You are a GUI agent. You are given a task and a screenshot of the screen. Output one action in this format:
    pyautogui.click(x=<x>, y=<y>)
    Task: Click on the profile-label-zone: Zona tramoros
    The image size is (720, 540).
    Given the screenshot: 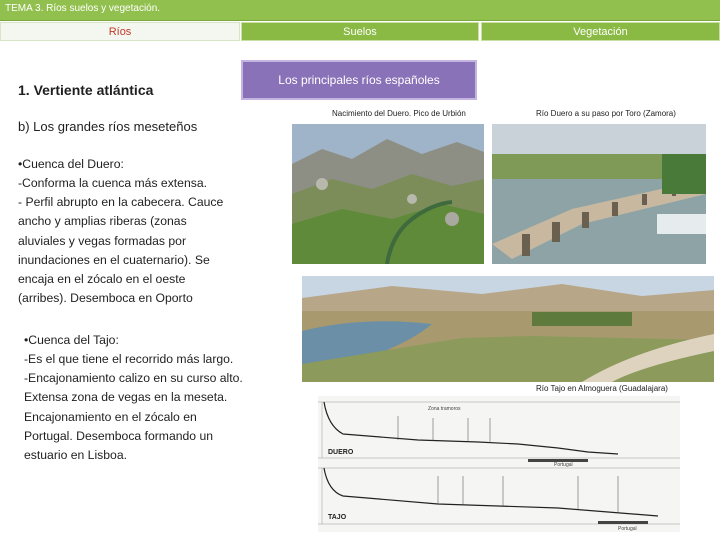 What is the action you would take?
    pyautogui.click(x=444, y=409)
    